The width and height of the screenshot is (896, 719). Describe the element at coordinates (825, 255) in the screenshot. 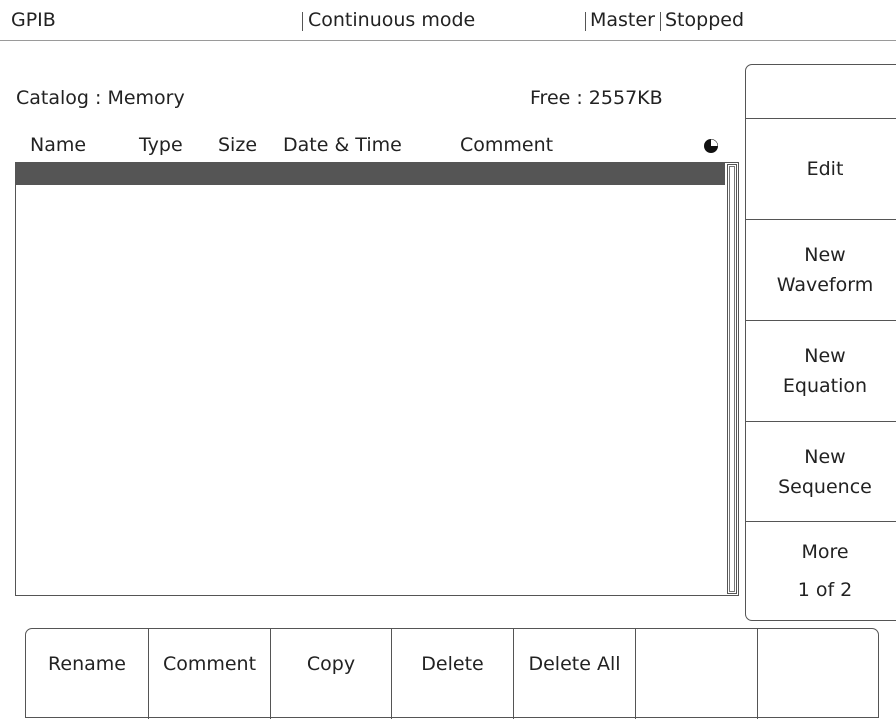

I see `new-waveform-label-line1: New` at that location.